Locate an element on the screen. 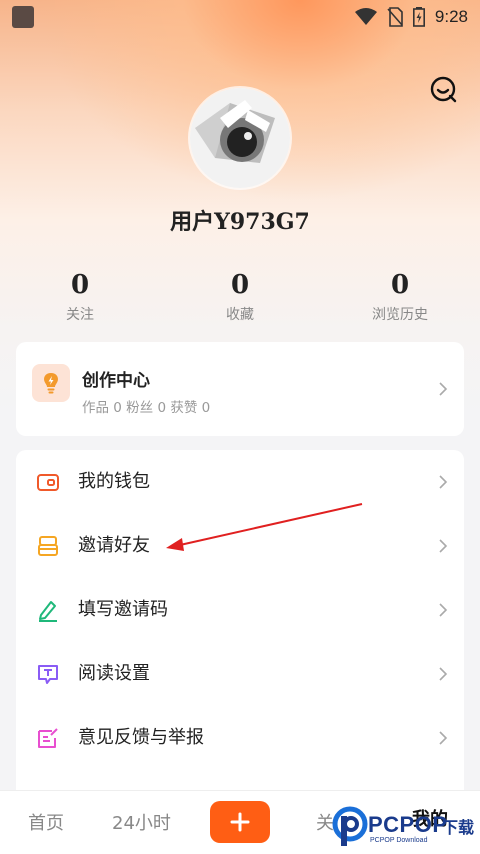 This screenshot has width=480, height=854. feedback-icon is located at coordinates (48, 738).